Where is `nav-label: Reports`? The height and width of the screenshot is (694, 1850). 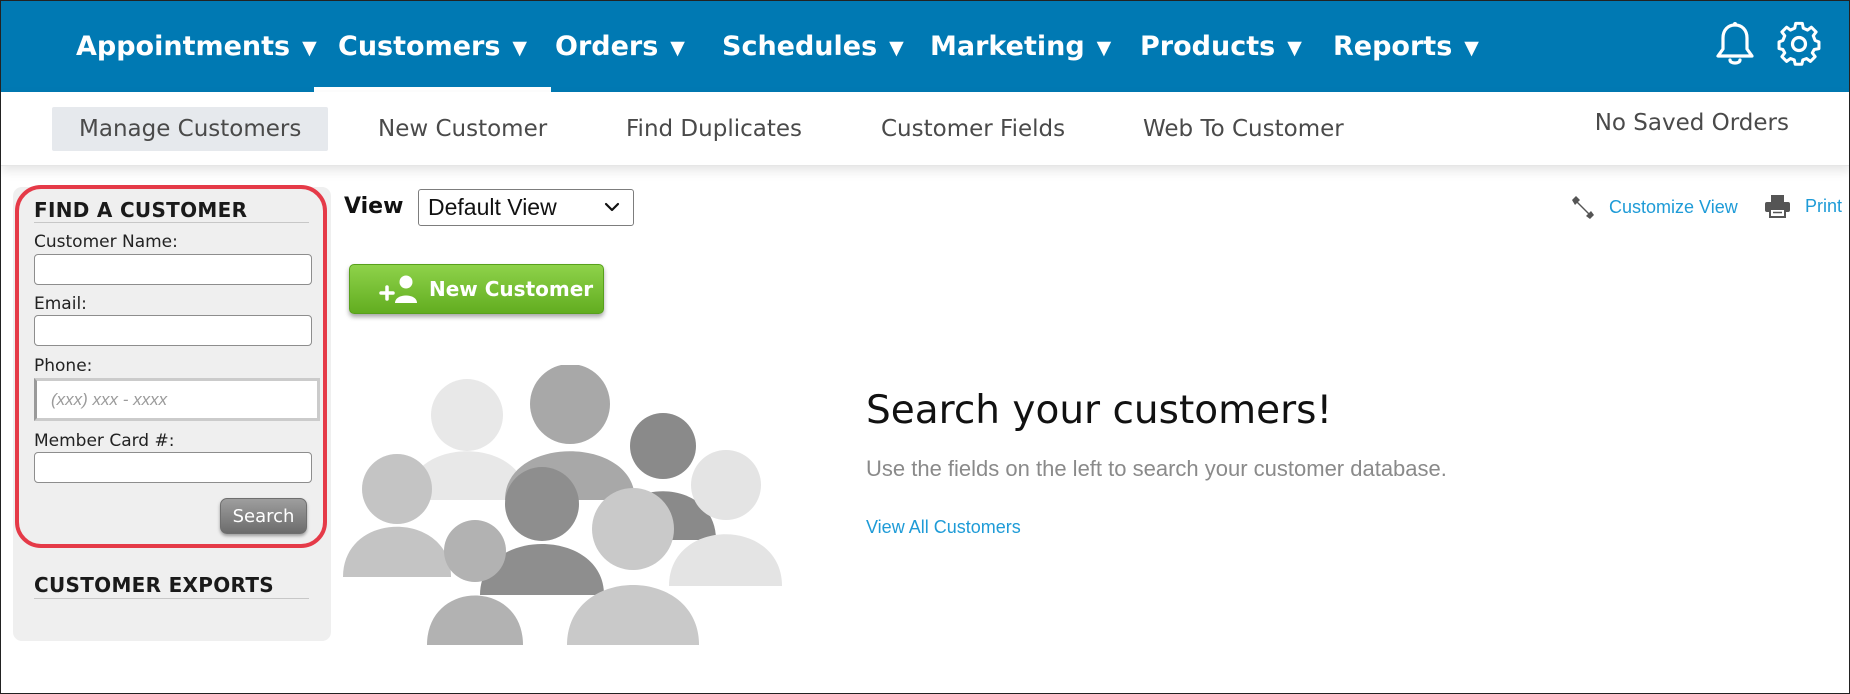 nav-label: Reports is located at coordinates (1393, 46).